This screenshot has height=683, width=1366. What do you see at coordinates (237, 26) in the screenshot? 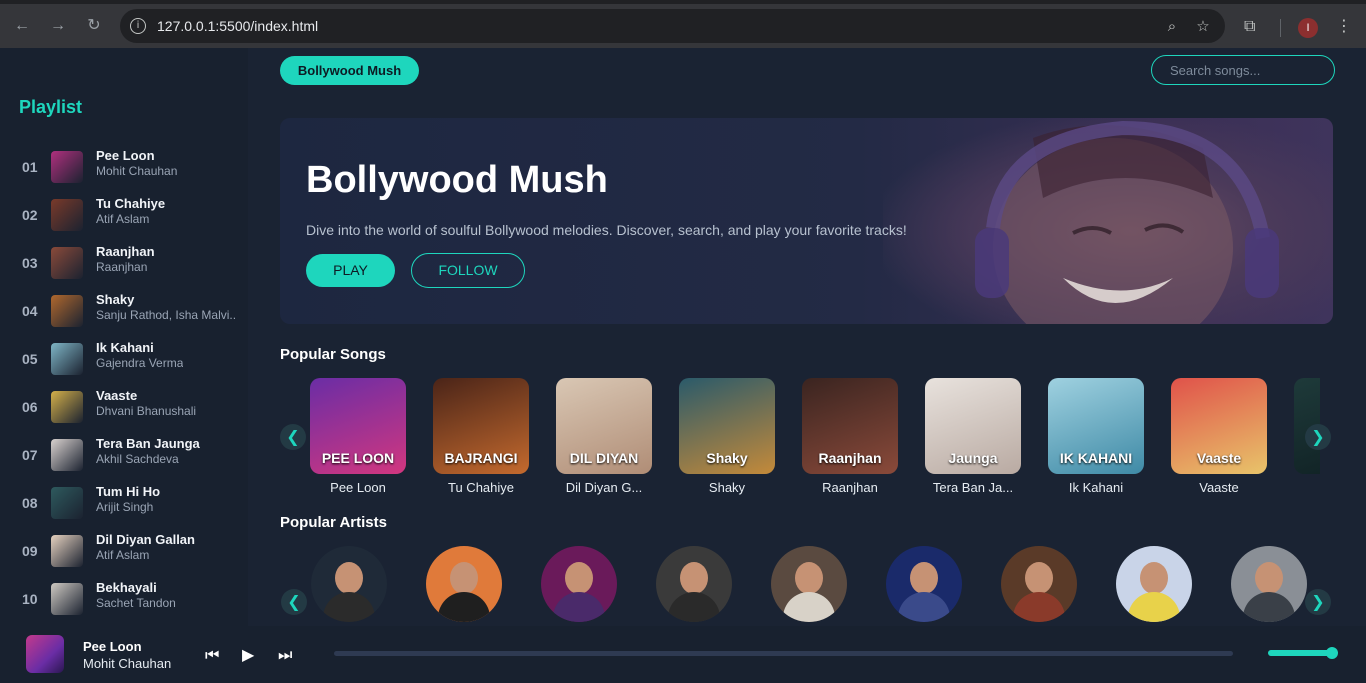
I see `url-text: 127.0.0.1:5500/index.html` at bounding box center [237, 26].